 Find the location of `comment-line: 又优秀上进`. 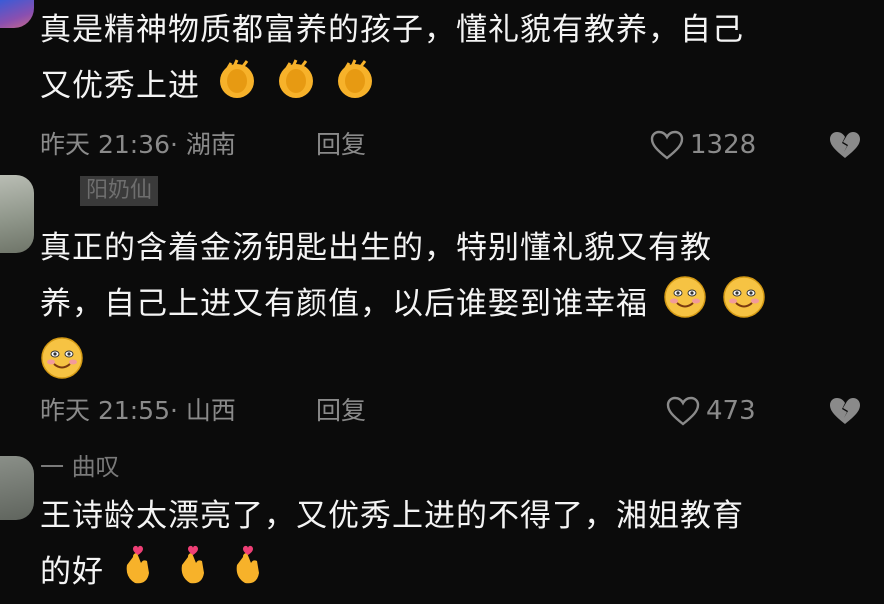

comment-line: 又优秀上进 is located at coordinates (450, 87).